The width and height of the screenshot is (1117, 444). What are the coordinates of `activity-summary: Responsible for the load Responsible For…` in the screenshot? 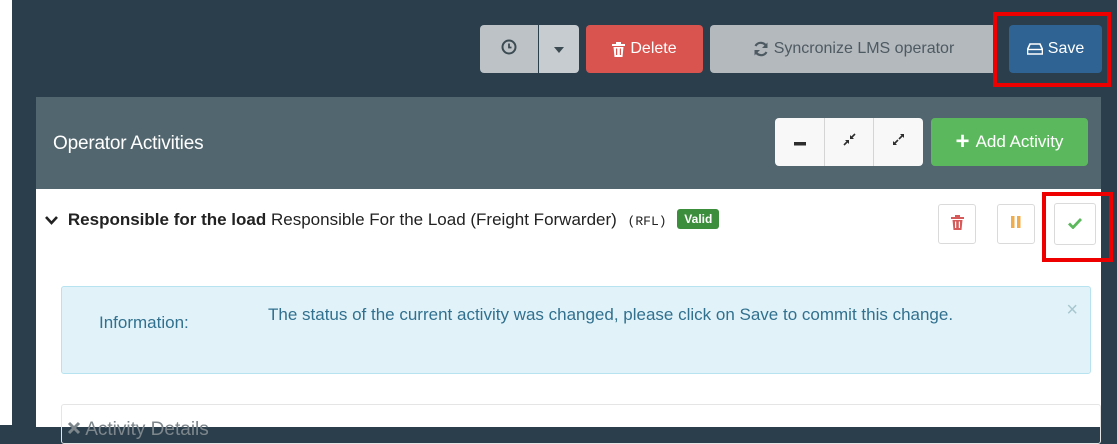 It's located at (382, 219).